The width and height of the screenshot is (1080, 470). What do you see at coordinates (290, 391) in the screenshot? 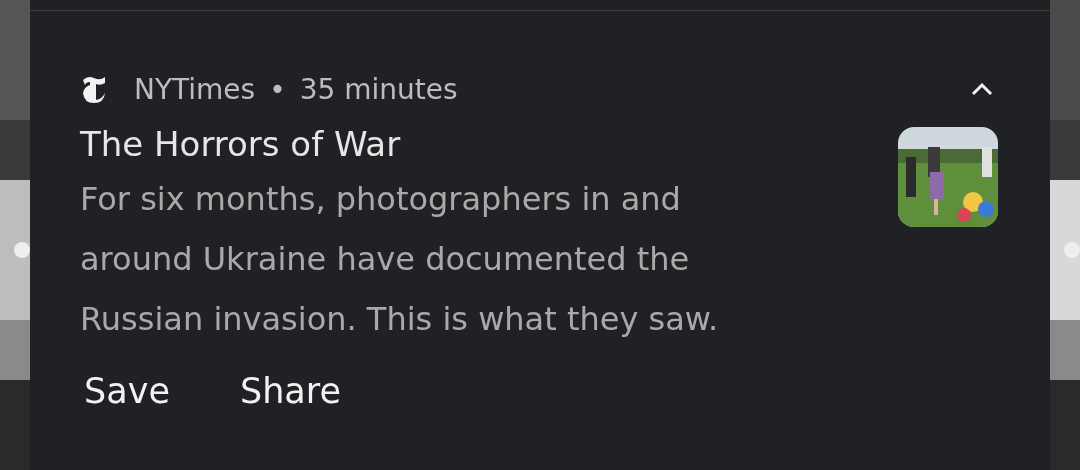
I see `action-button: Share` at bounding box center [290, 391].